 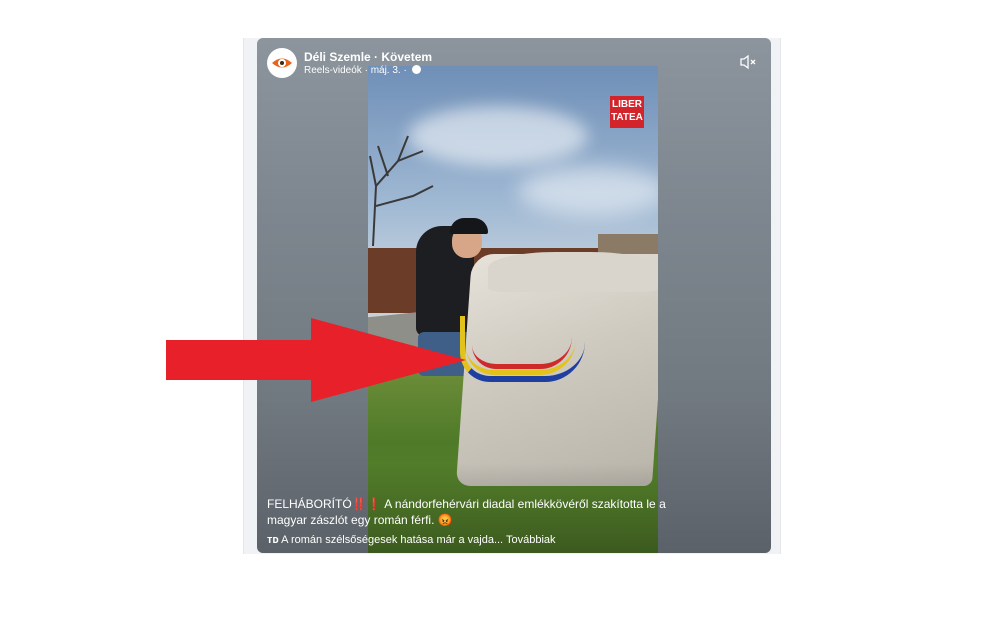 What do you see at coordinates (366, 504) in the screenshot?
I see `exclamation-emoji: ‼️❗` at bounding box center [366, 504].